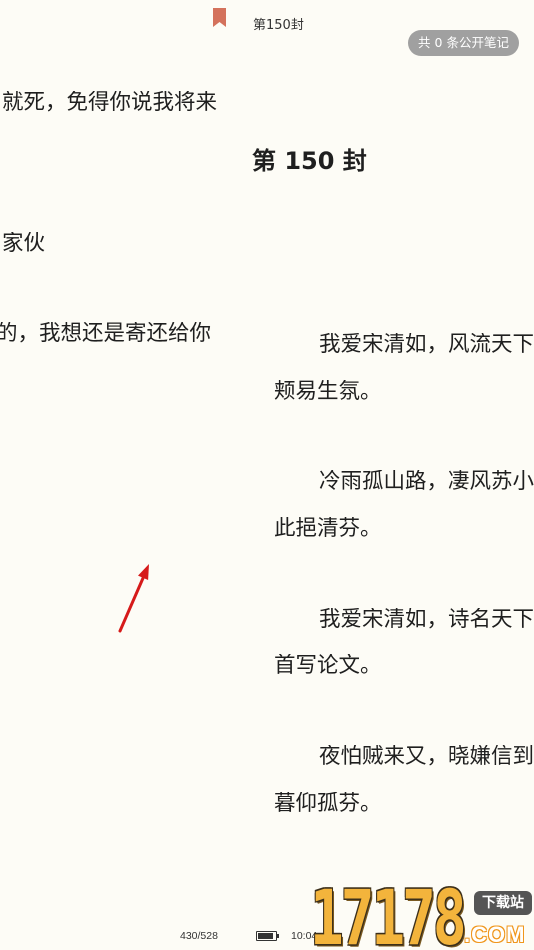 The image size is (534, 950). Describe the element at coordinates (426, 345) in the screenshot. I see `paragraph-line: 我爱宋清如，风流天下` at that location.